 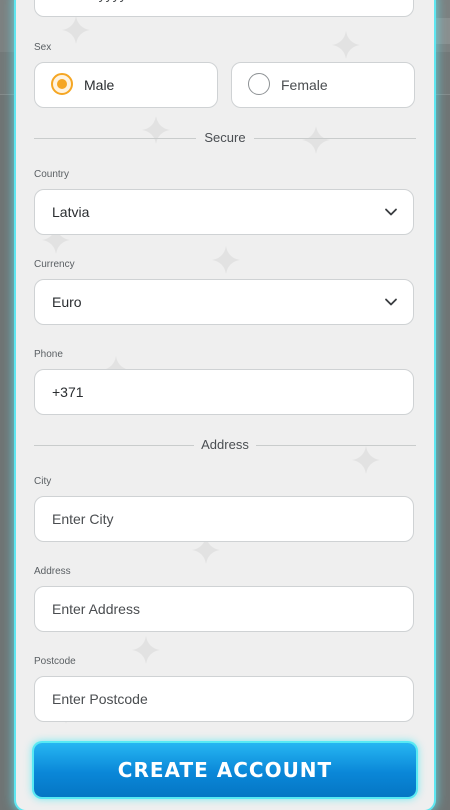 What do you see at coordinates (99, 85) in the screenshot?
I see `sex-option-male-label: Male` at bounding box center [99, 85].